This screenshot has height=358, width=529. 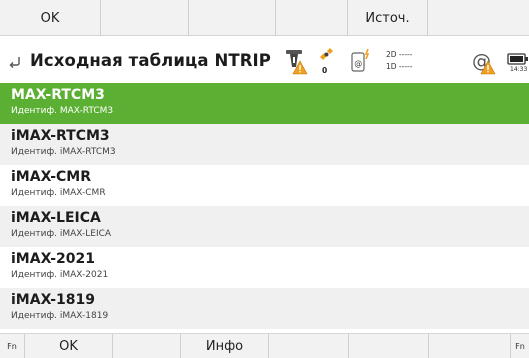 What do you see at coordinates (51, 177) in the screenshot?
I see `item-name: iMAX-CMR` at bounding box center [51, 177].